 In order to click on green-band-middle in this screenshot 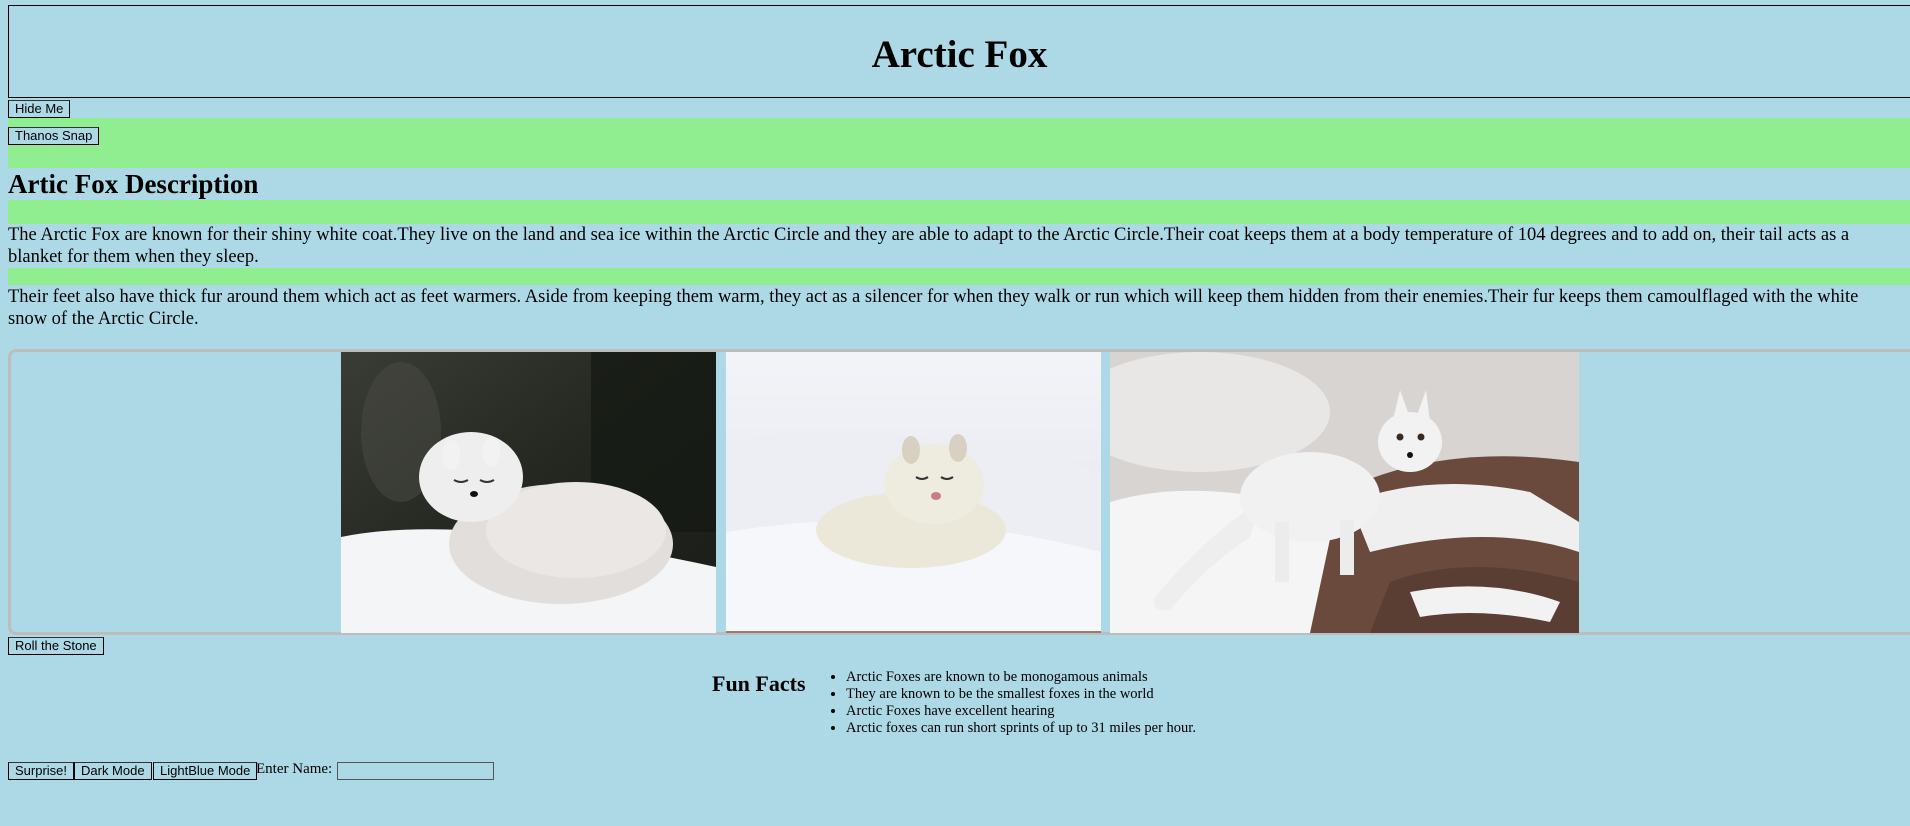, I will do `click(959, 212)`.